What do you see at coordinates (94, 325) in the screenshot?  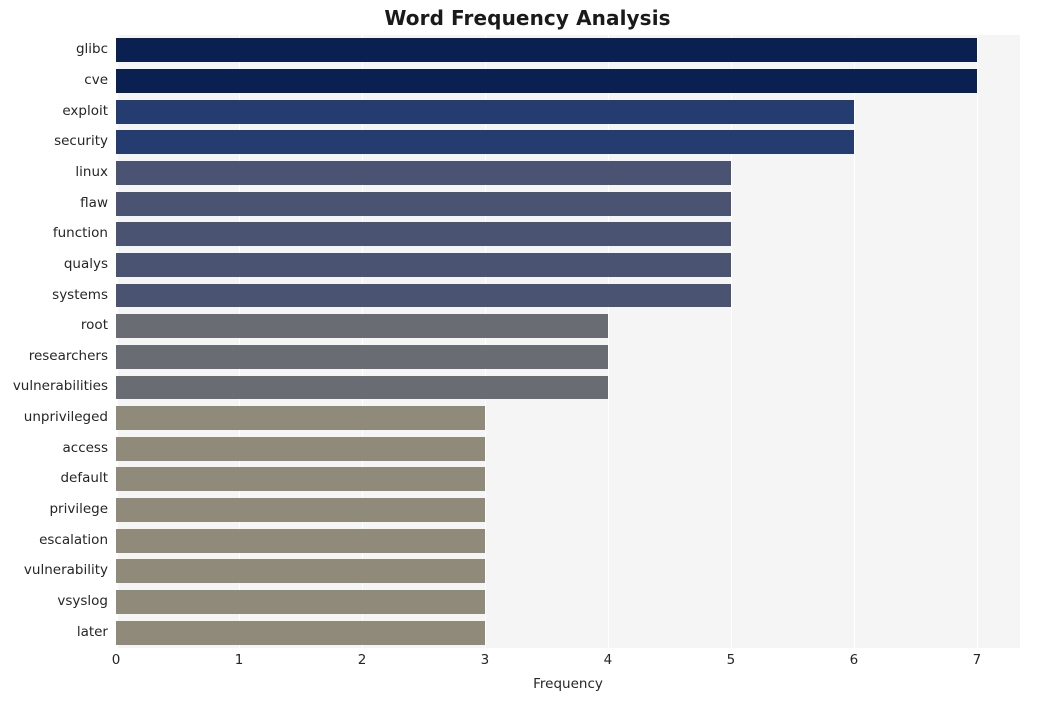 I see `y-tick-label-root: root` at bounding box center [94, 325].